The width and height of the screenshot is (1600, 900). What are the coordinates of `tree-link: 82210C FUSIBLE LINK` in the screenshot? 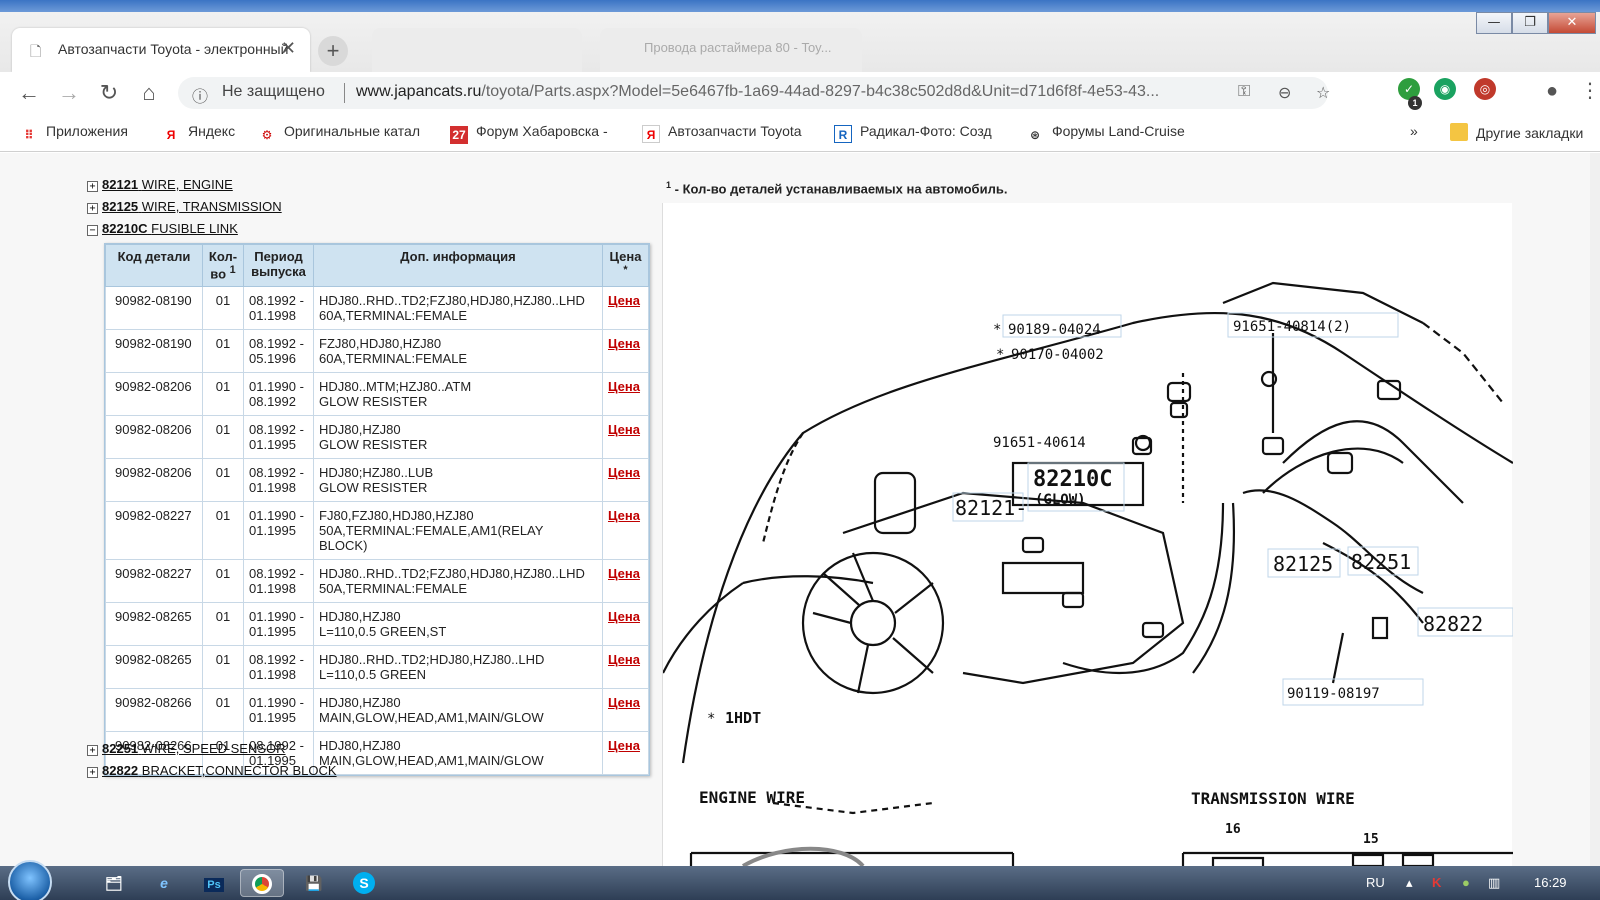 It's located at (170, 228).